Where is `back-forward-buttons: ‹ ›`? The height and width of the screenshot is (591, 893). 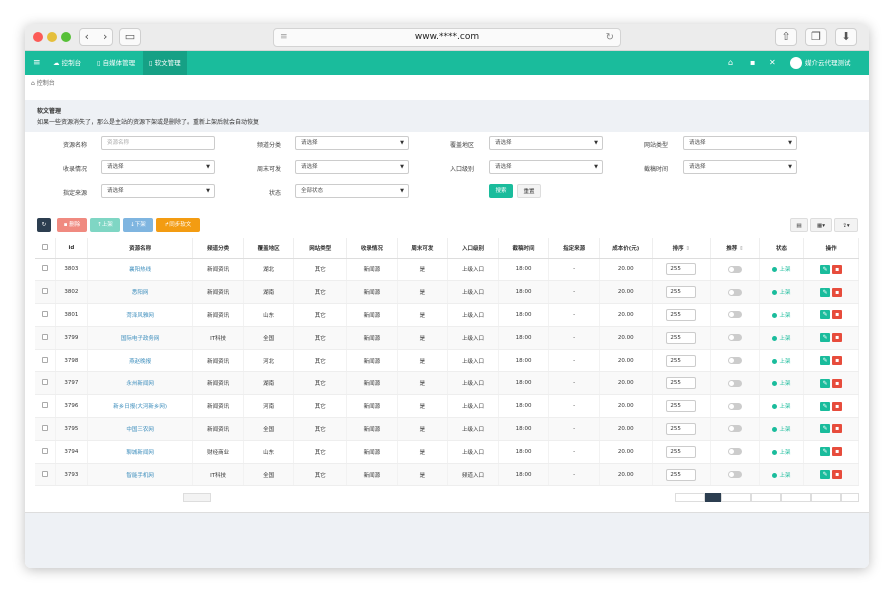
back-forward-buttons: ‹ › is located at coordinates (96, 37).